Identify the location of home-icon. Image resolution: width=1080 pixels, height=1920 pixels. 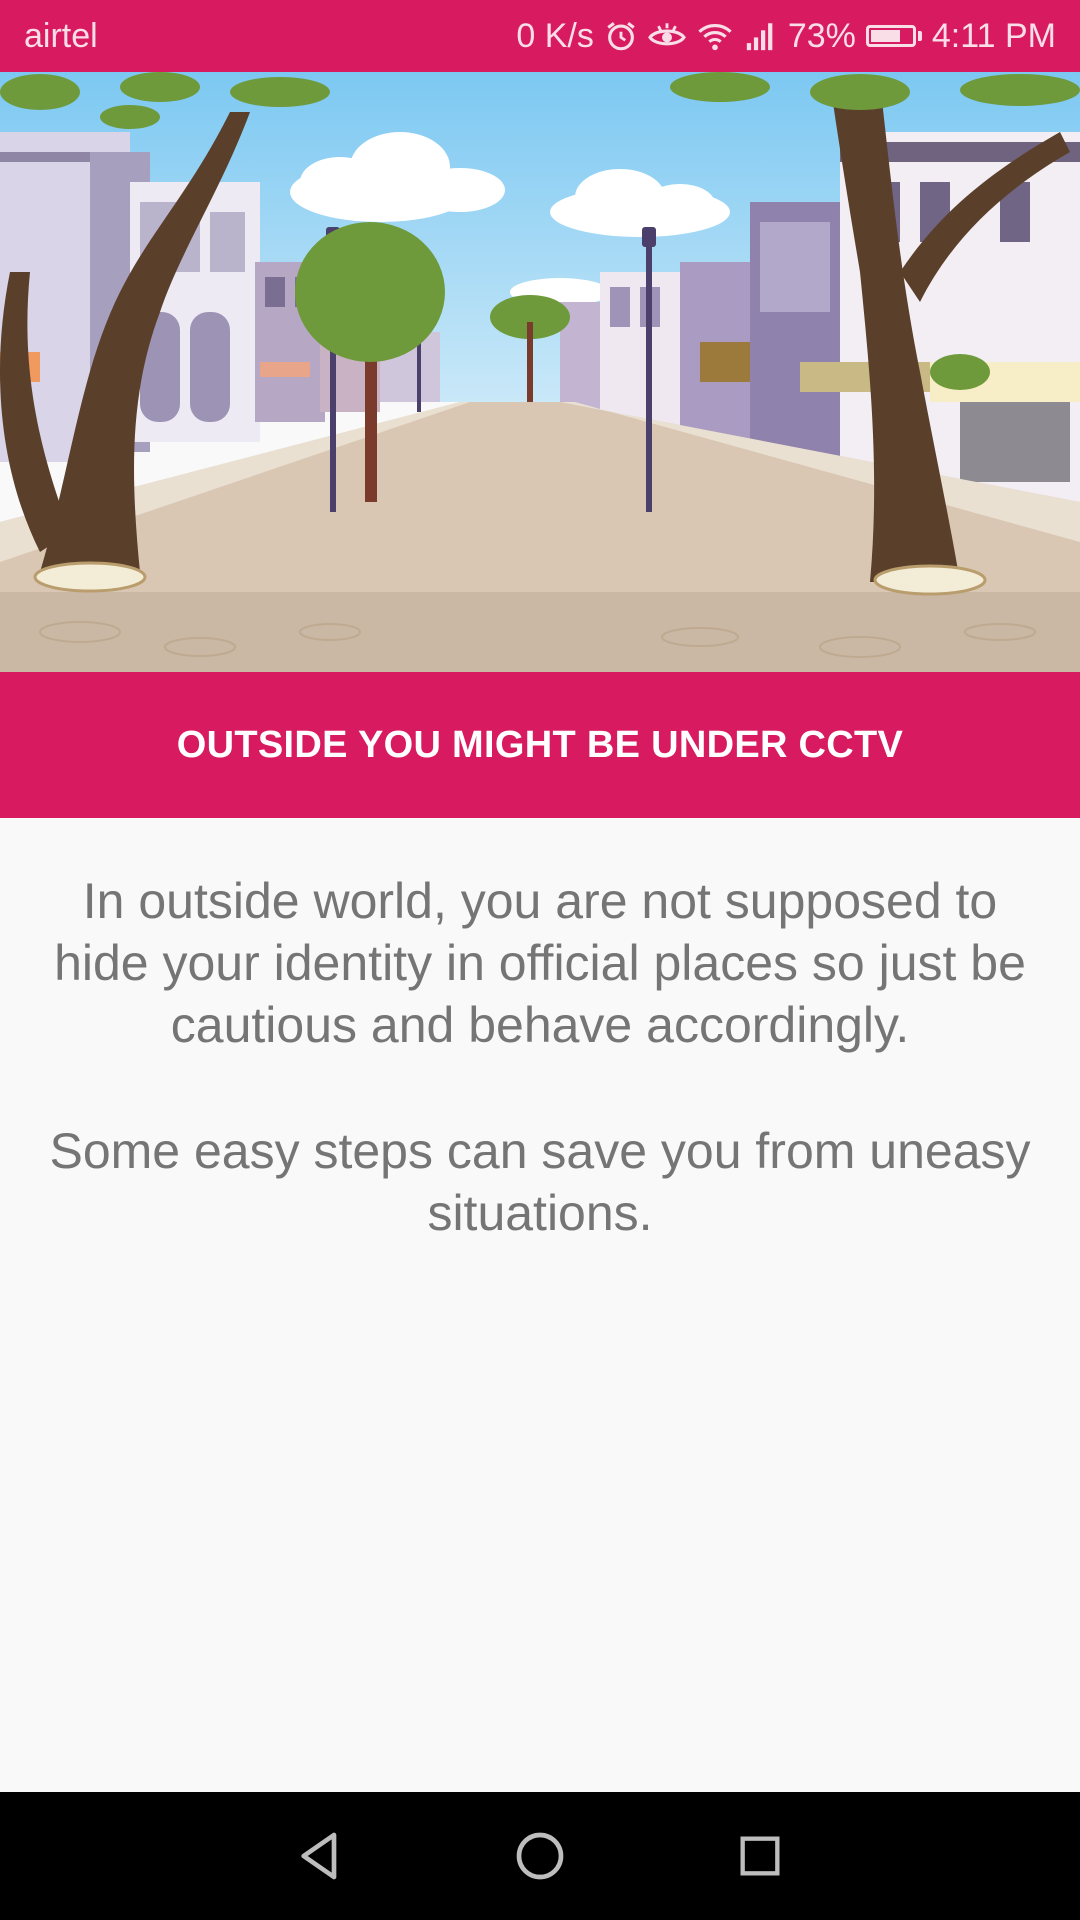
(540, 1856).